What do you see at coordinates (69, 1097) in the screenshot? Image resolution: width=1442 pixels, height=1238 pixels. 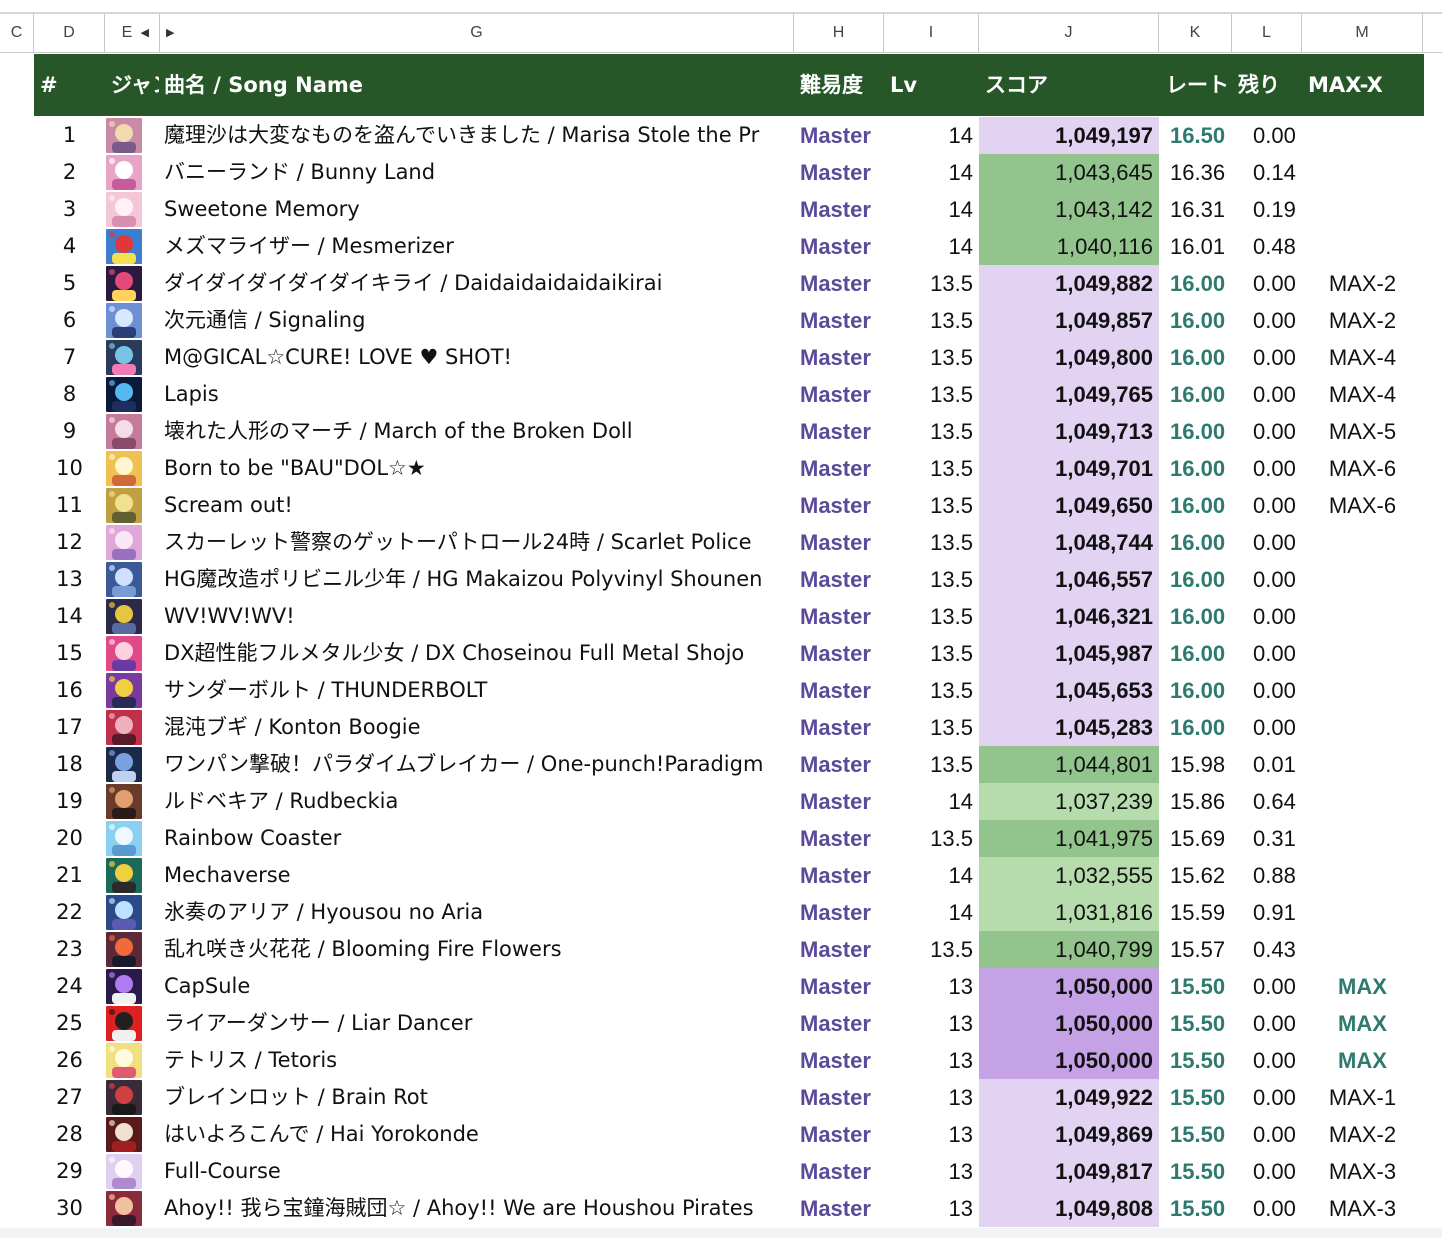 I see `row-number: 27` at bounding box center [69, 1097].